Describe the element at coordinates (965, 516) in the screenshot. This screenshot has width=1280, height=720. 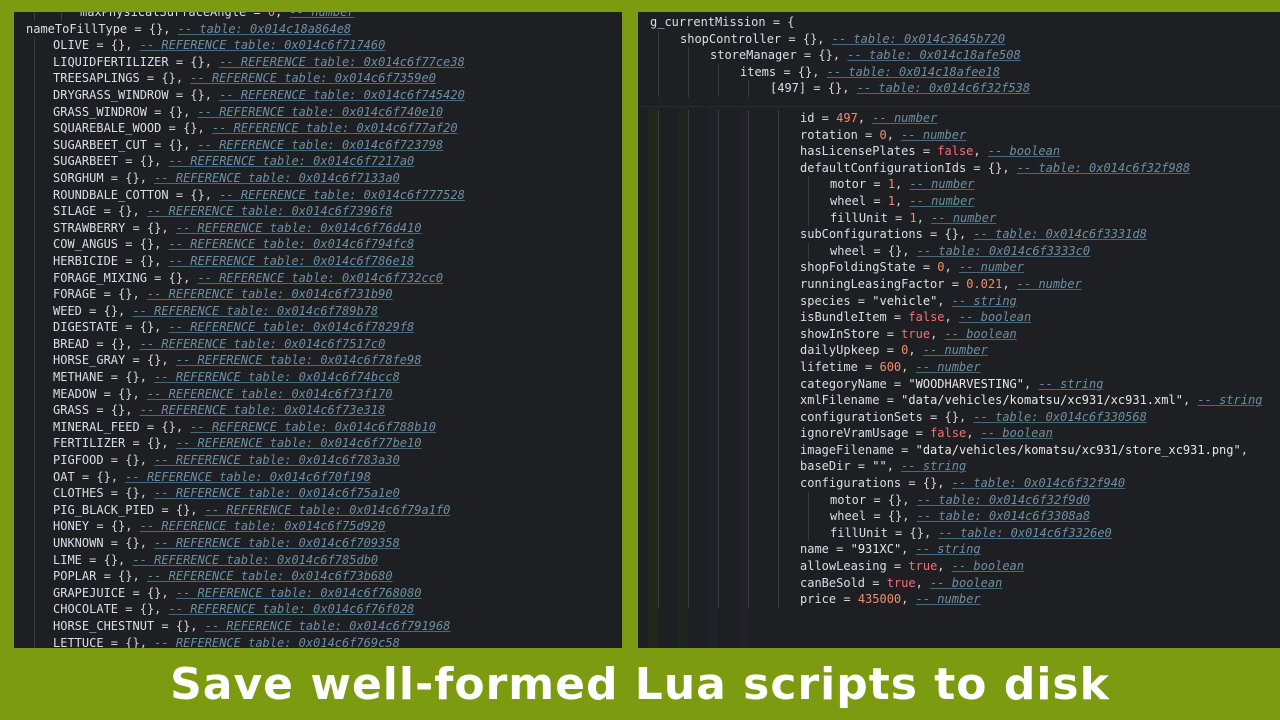
I see `code-line: wheel = {}, -- table: 0x014c6f3308a8` at that location.